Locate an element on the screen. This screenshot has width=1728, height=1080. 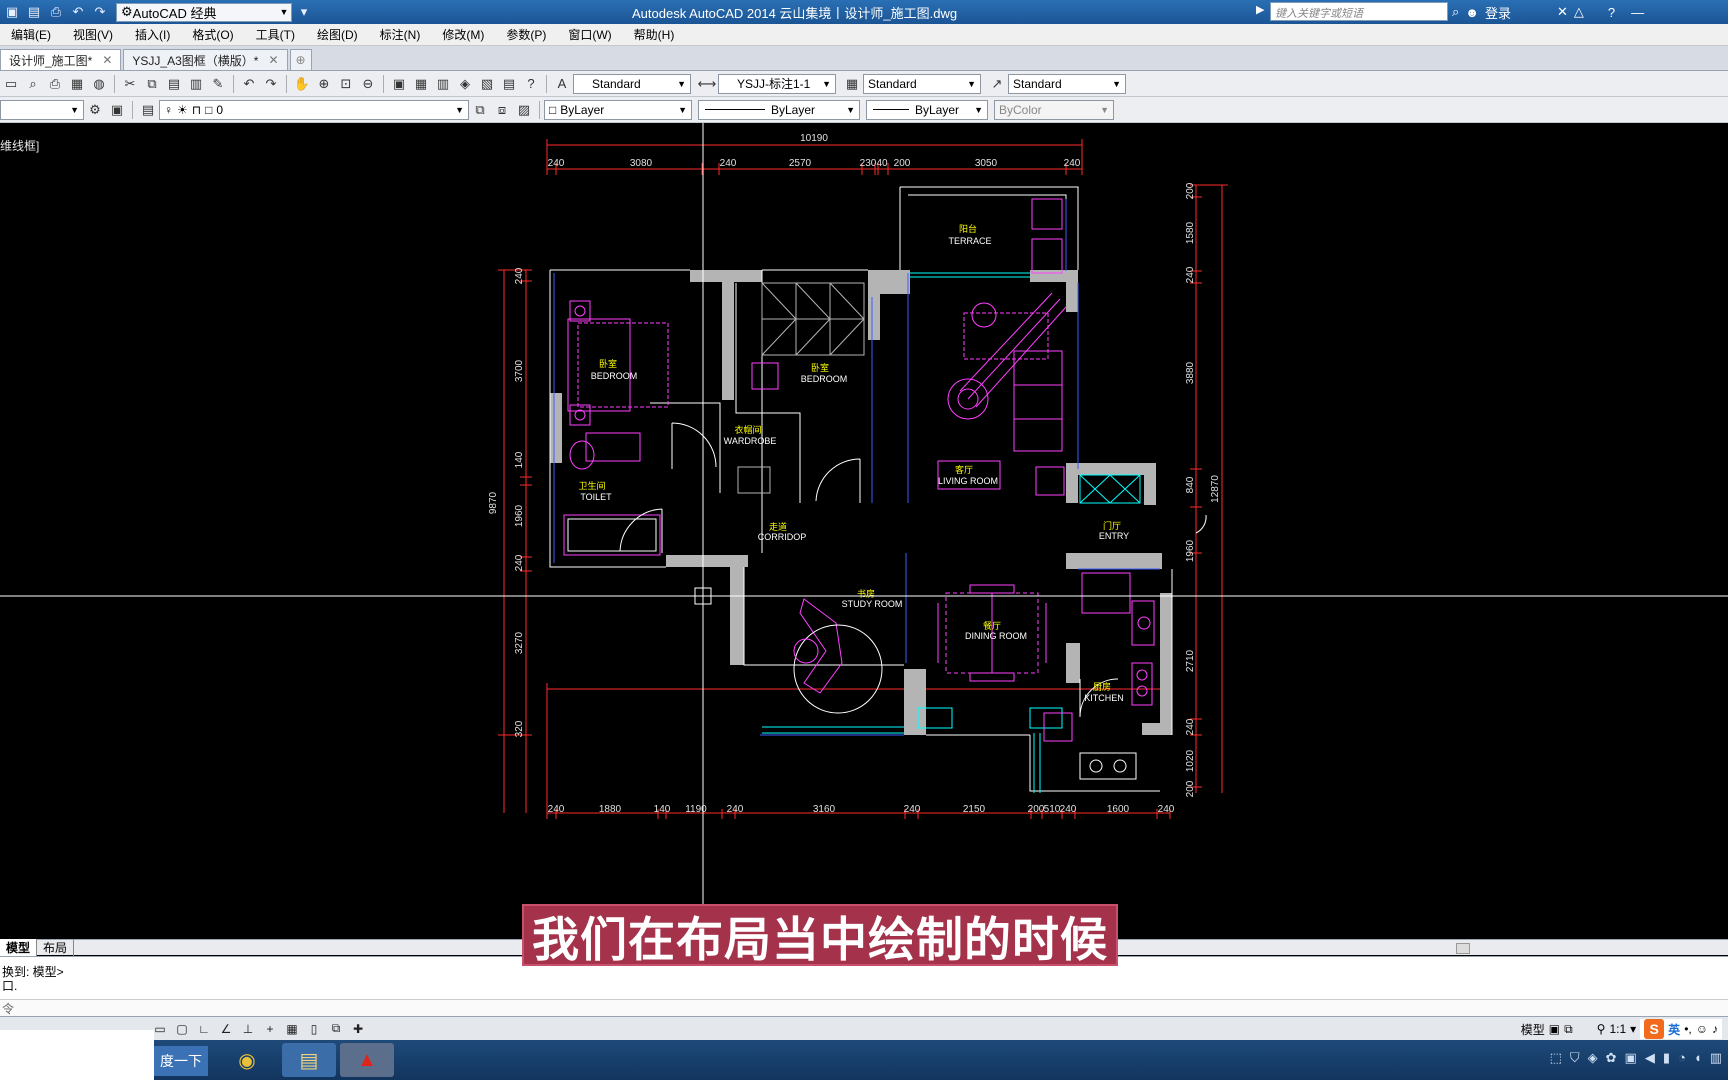
settings-icon: ⚙ is located at coordinates (95, 110).